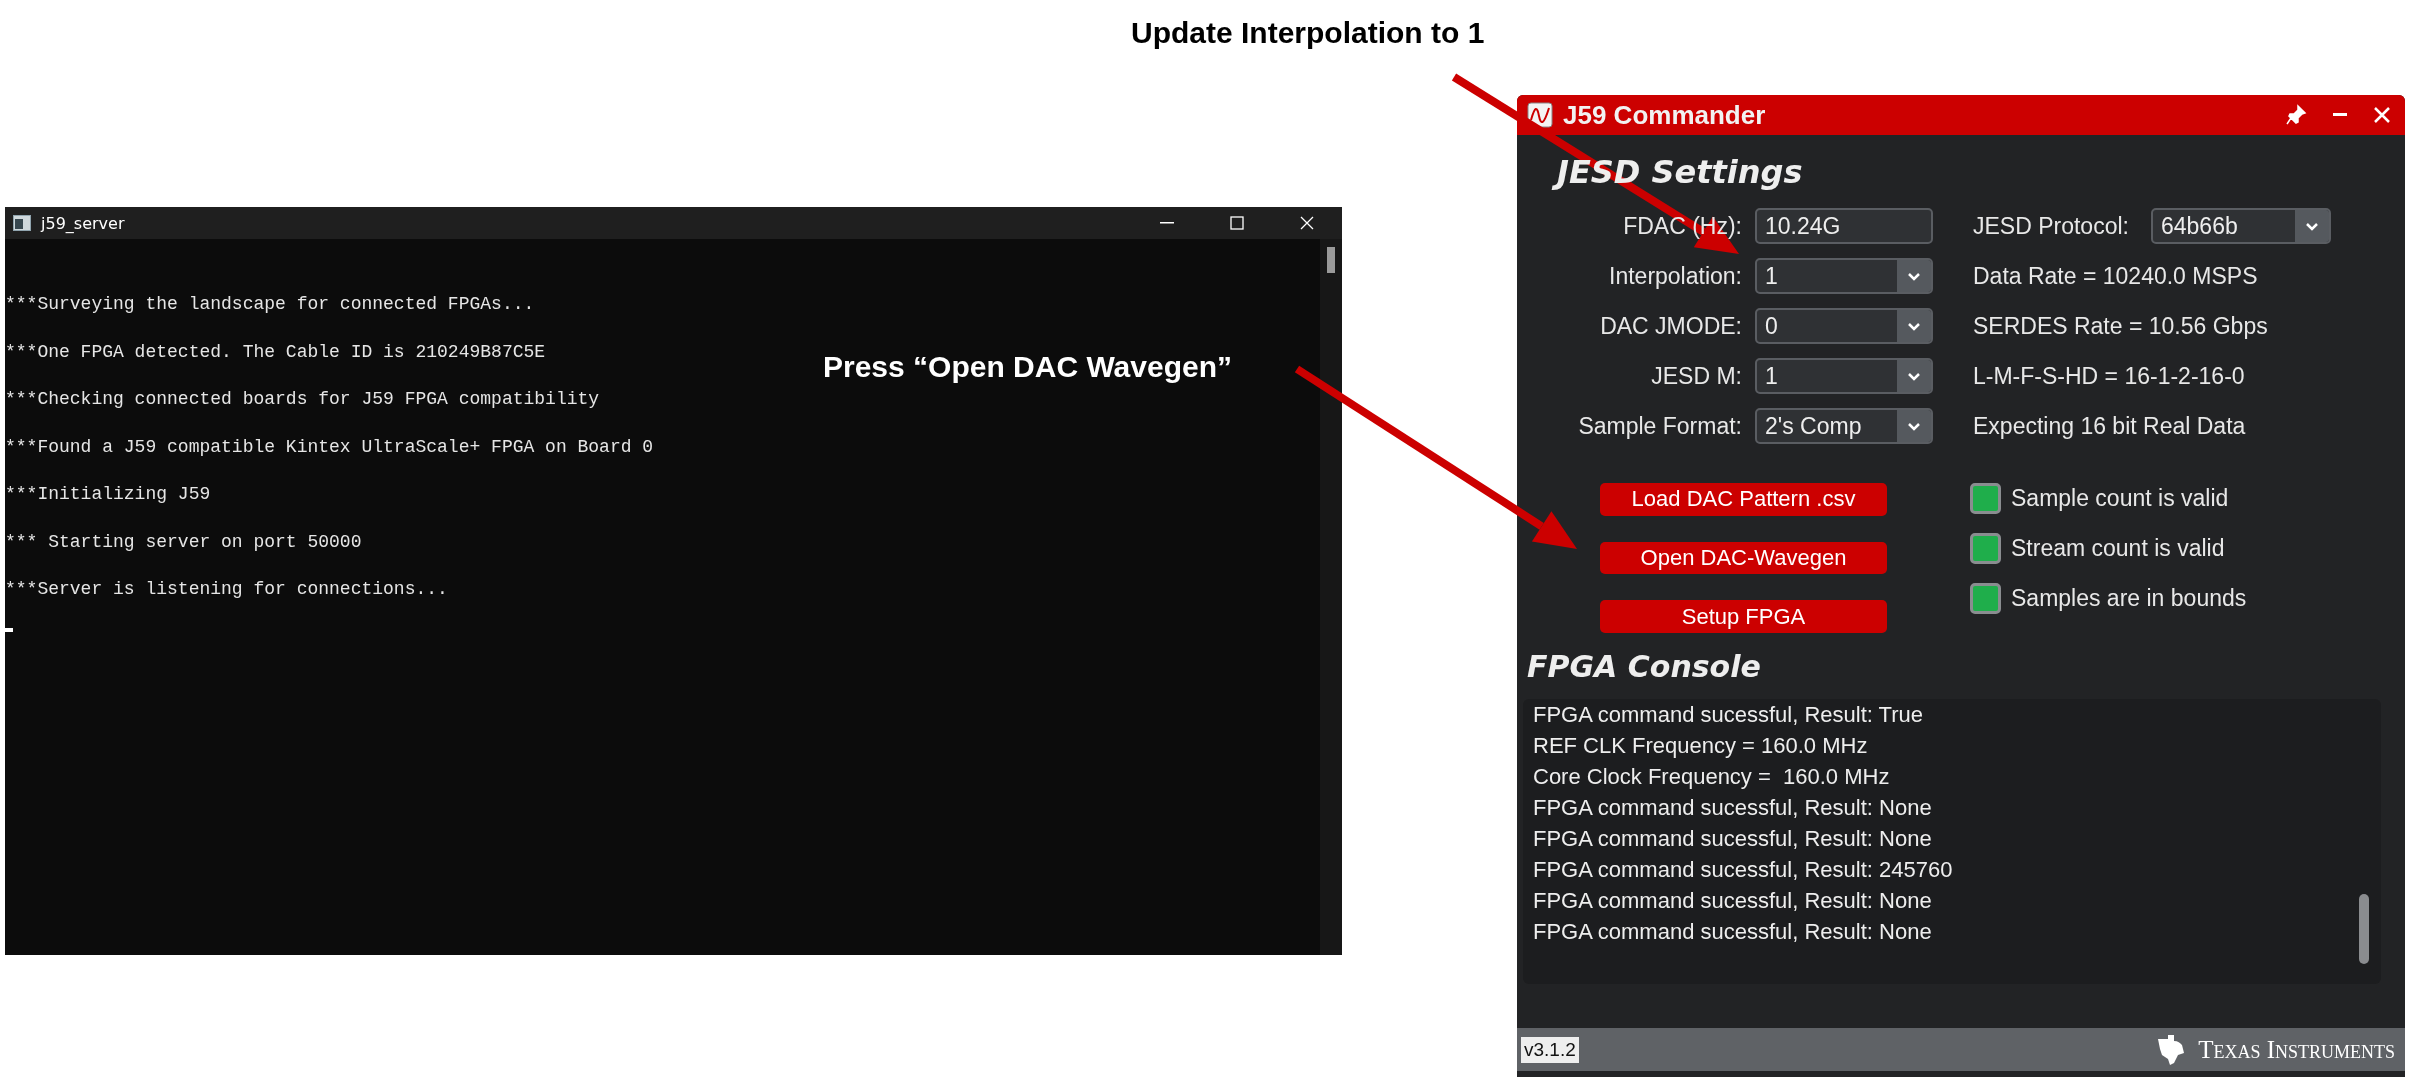 Image resolution: width=2413 pixels, height=1081 pixels. What do you see at coordinates (1671, 326) in the screenshot?
I see `field-label: DAC JMODE:` at bounding box center [1671, 326].